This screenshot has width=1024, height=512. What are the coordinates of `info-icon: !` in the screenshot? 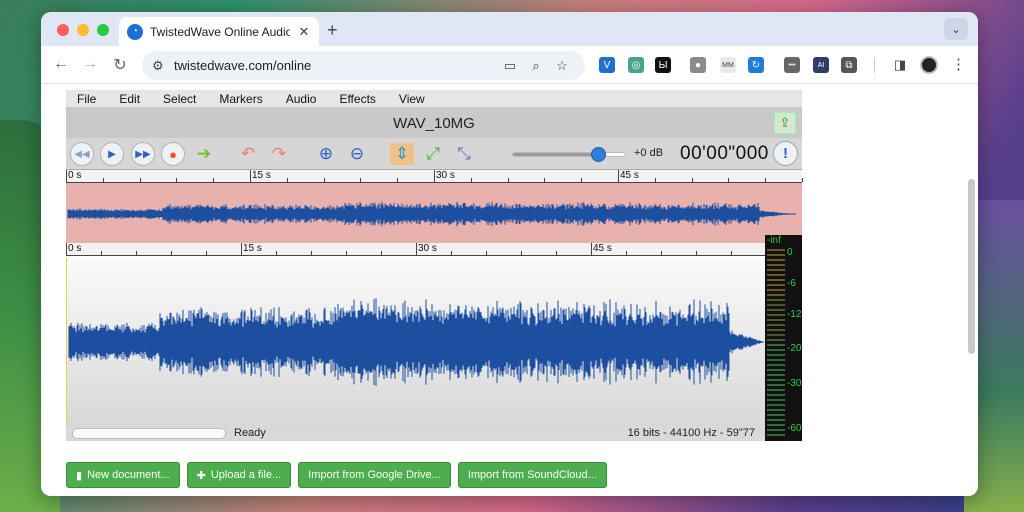 It's located at (785, 153).